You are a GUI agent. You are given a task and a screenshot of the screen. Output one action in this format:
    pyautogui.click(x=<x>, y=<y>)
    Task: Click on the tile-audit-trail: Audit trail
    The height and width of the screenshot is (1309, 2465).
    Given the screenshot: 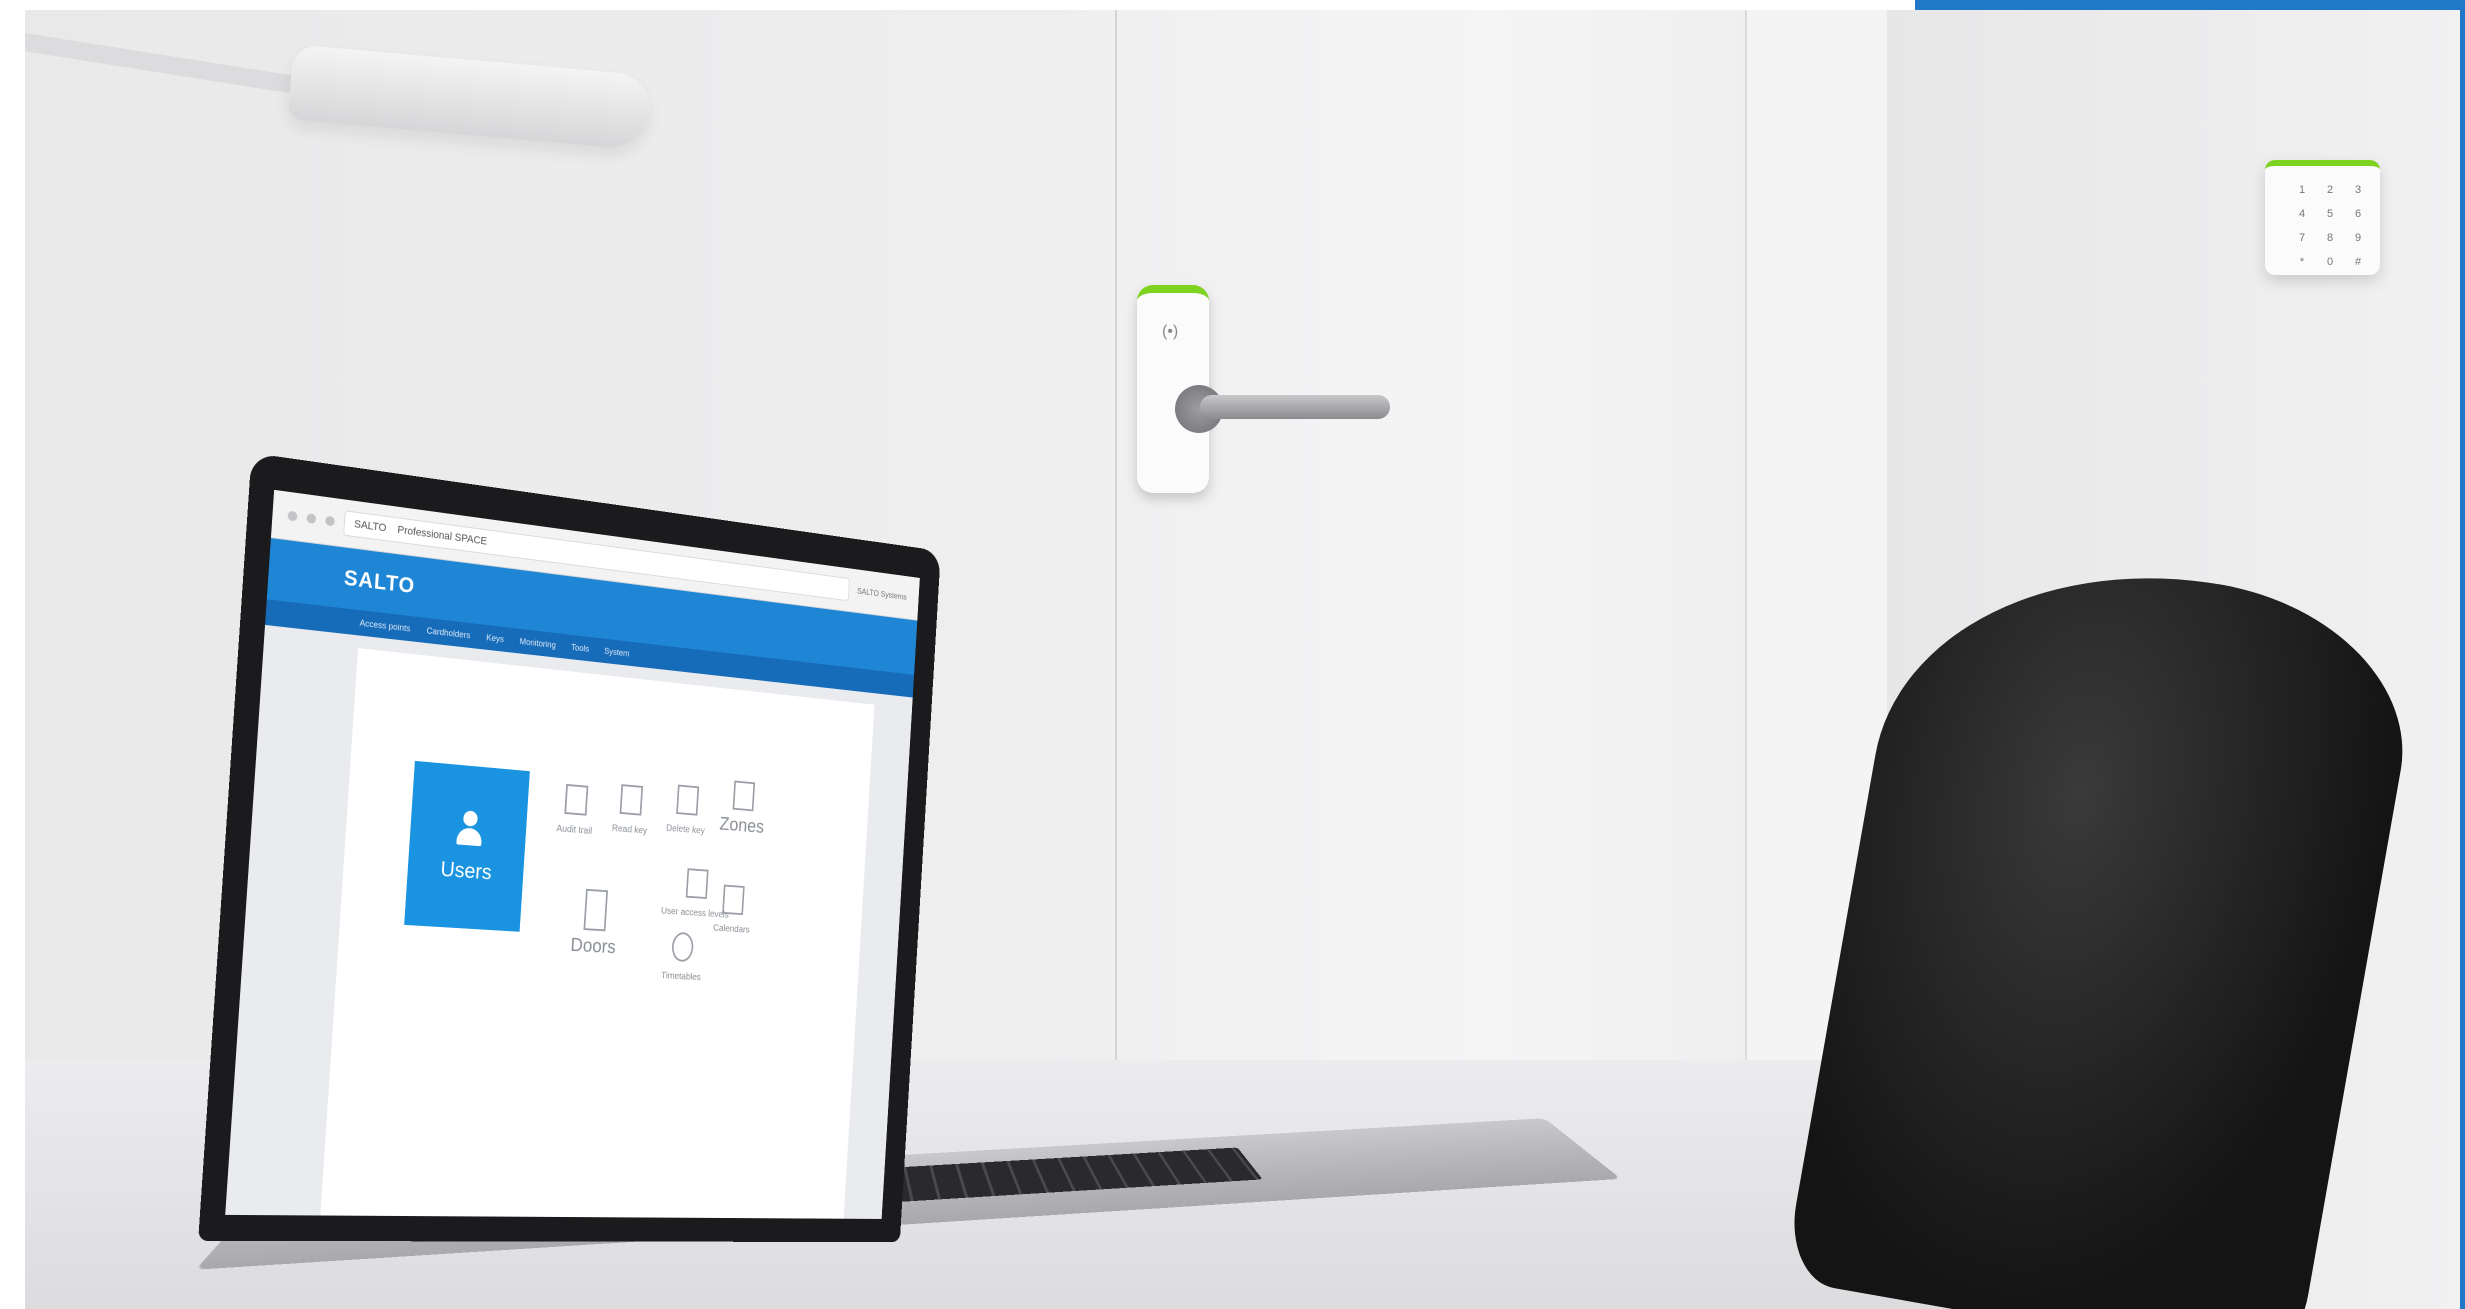 What is the action you would take?
    pyautogui.click(x=575, y=810)
    